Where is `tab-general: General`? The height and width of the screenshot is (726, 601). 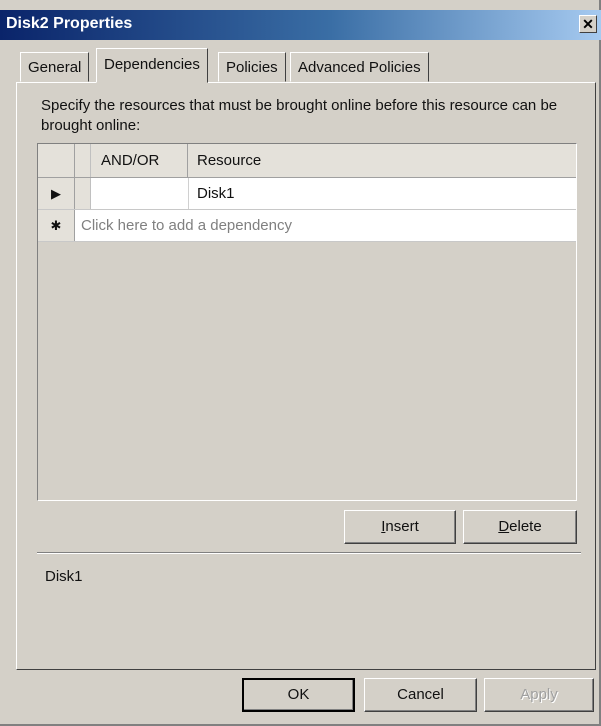
tab-general: General is located at coordinates (55, 67).